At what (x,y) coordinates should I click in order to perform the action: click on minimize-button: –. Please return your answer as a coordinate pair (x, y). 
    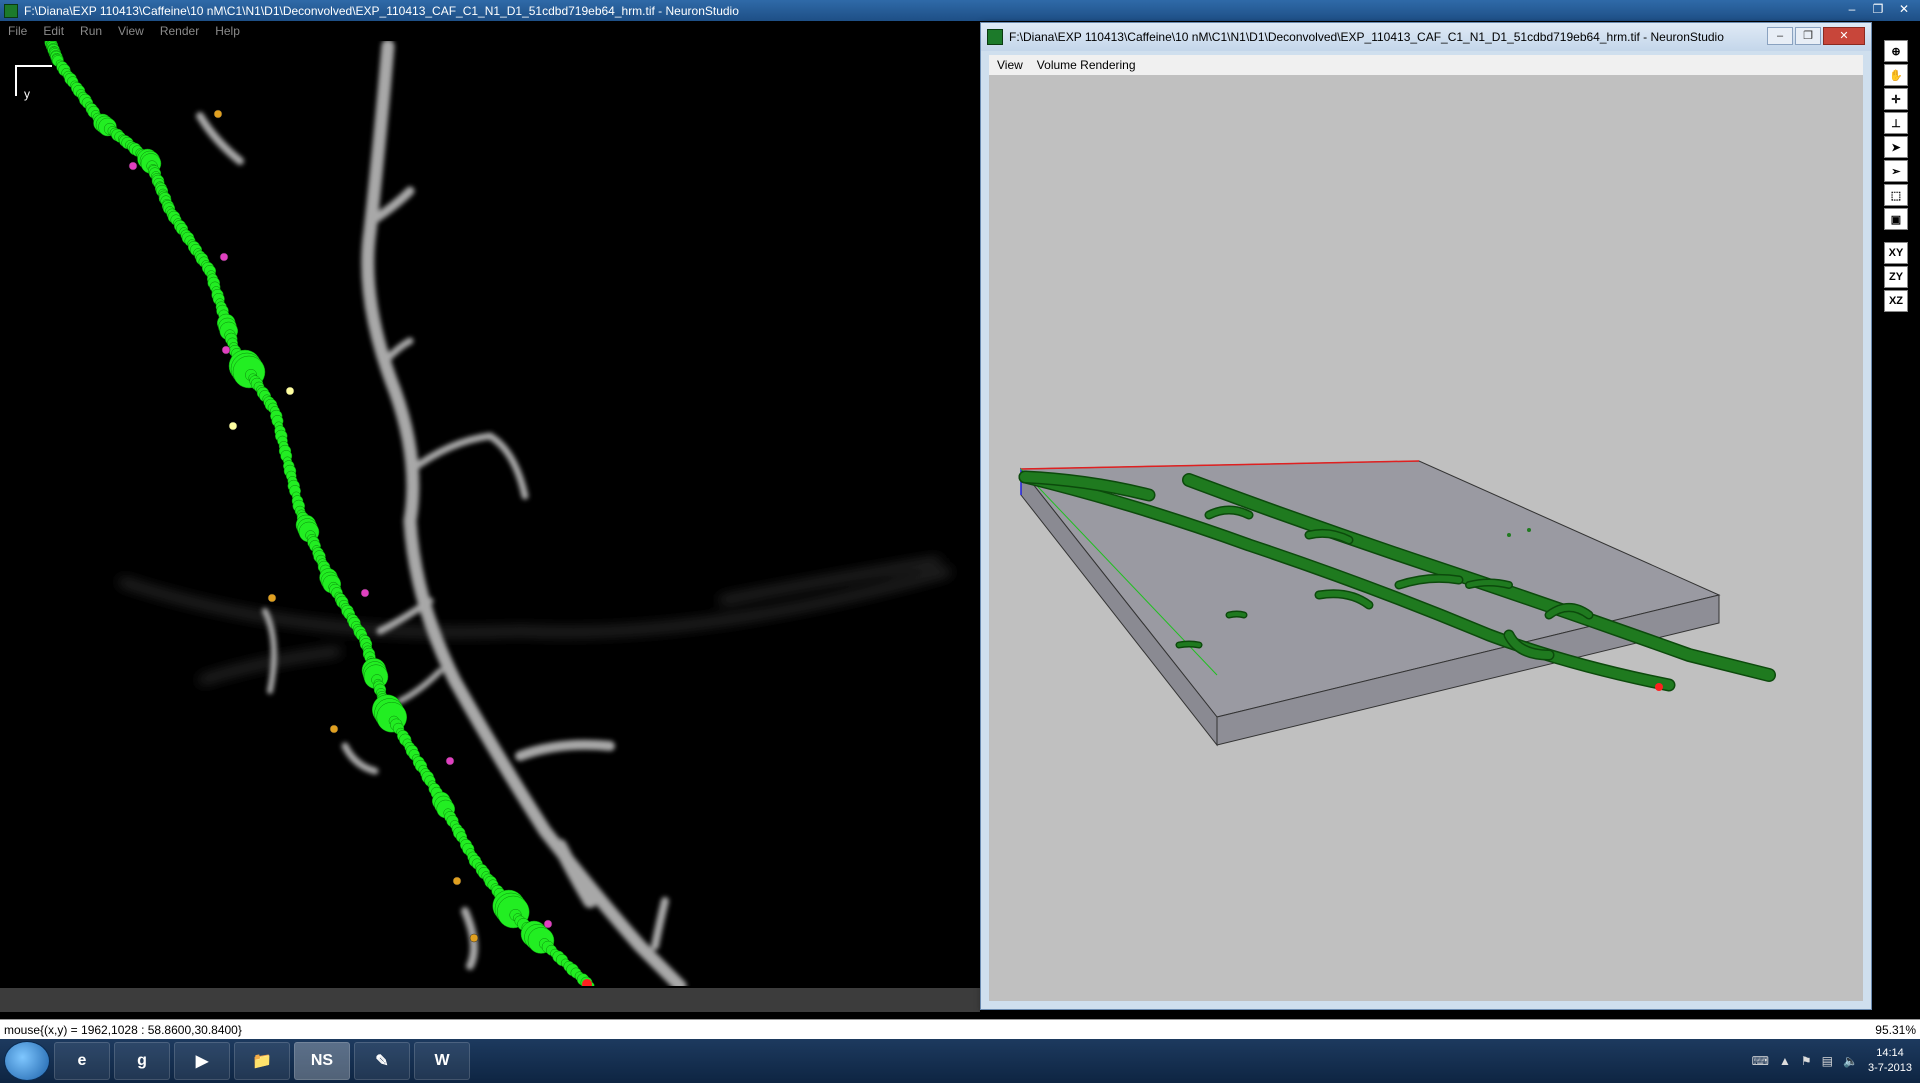
    Looking at the image, I should click on (1852, 9).